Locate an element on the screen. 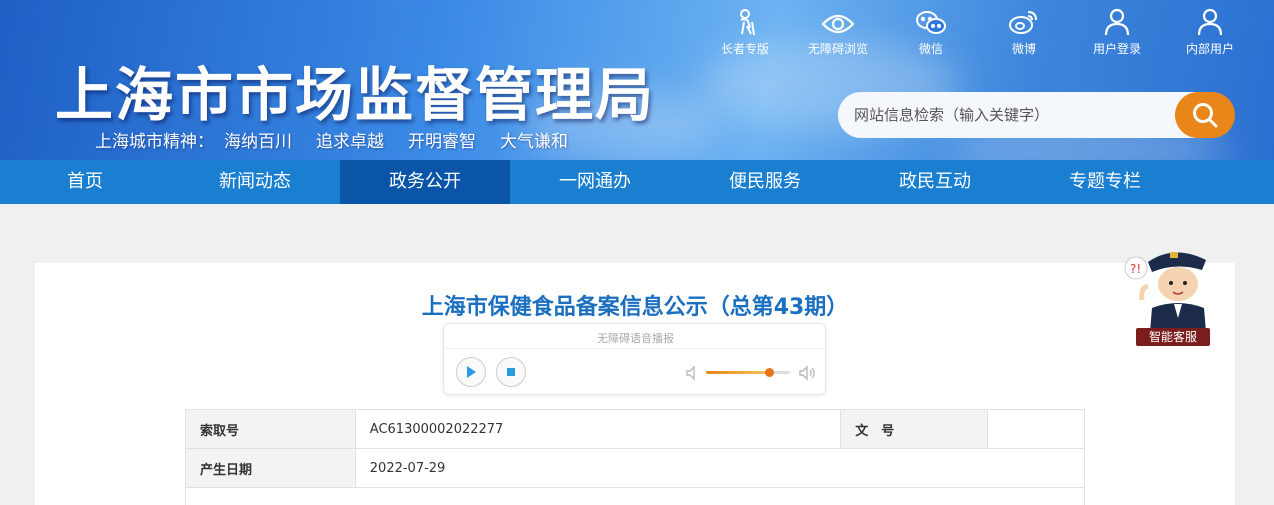  user-login-label: 用户登录 is located at coordinates (1116, 49).